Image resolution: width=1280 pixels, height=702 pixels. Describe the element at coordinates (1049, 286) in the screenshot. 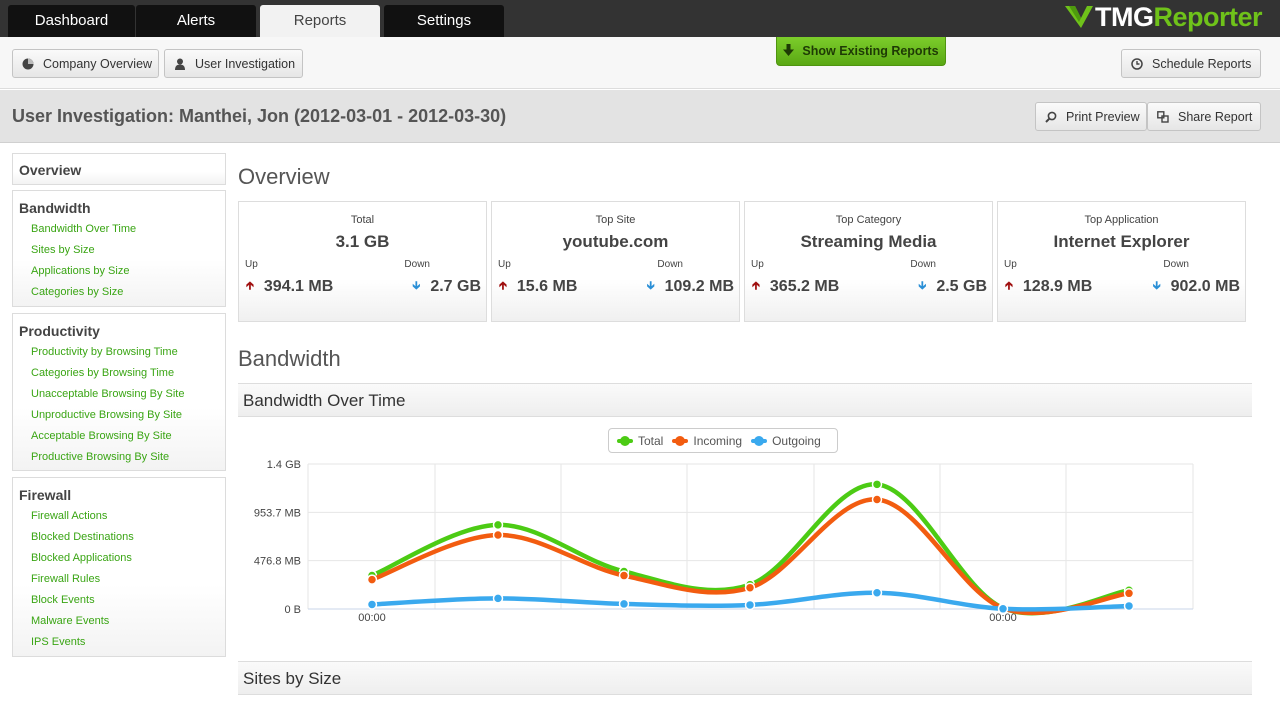

I see `card-up-value: 🡱 128.9 MB` at that location.